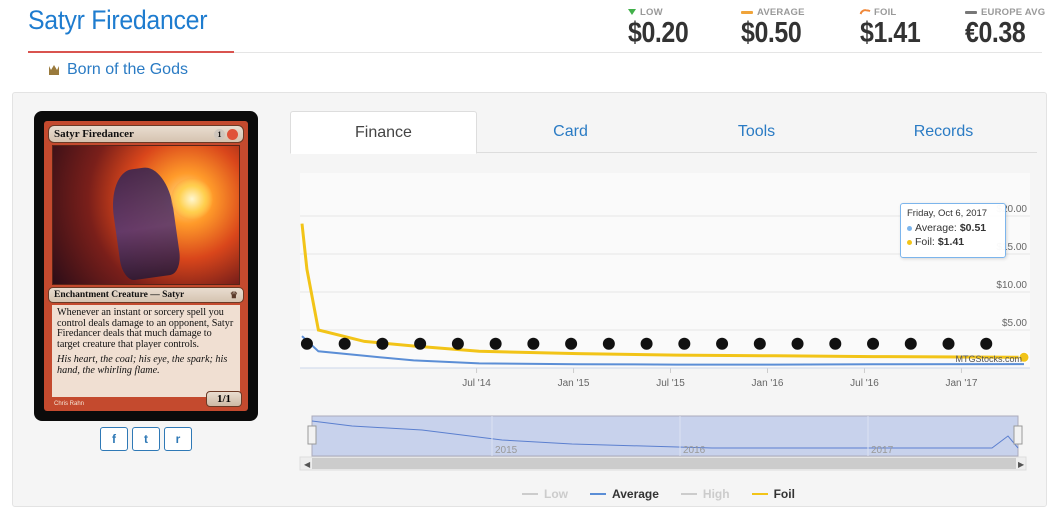 The image size is (1047, 507). I want to click on tooltip-foil-value: $1.41, so click(951, 242).